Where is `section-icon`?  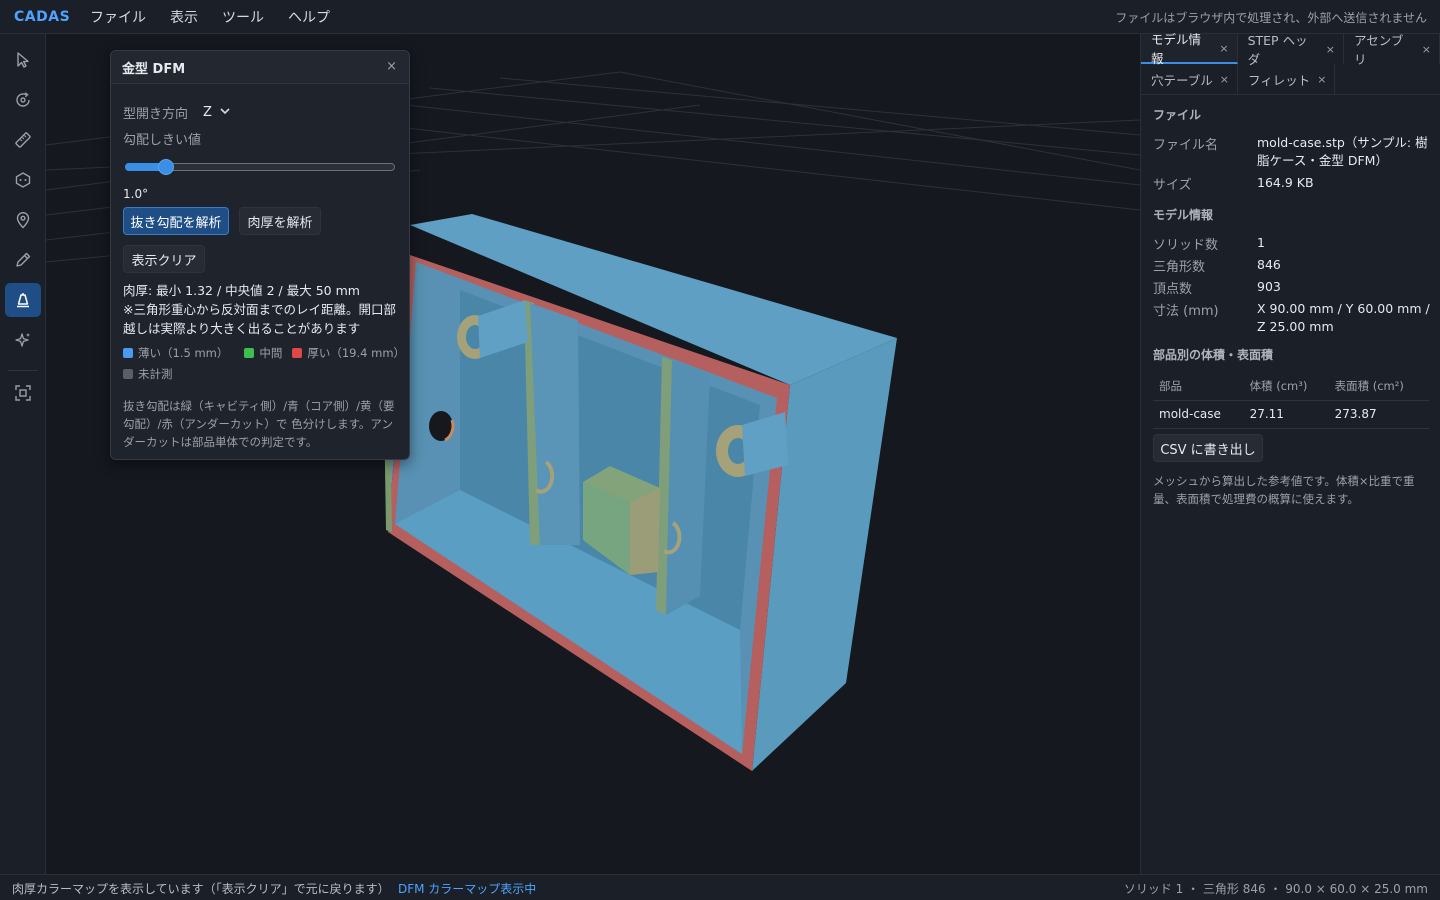 section-icon is located at coordinates (23, 180).